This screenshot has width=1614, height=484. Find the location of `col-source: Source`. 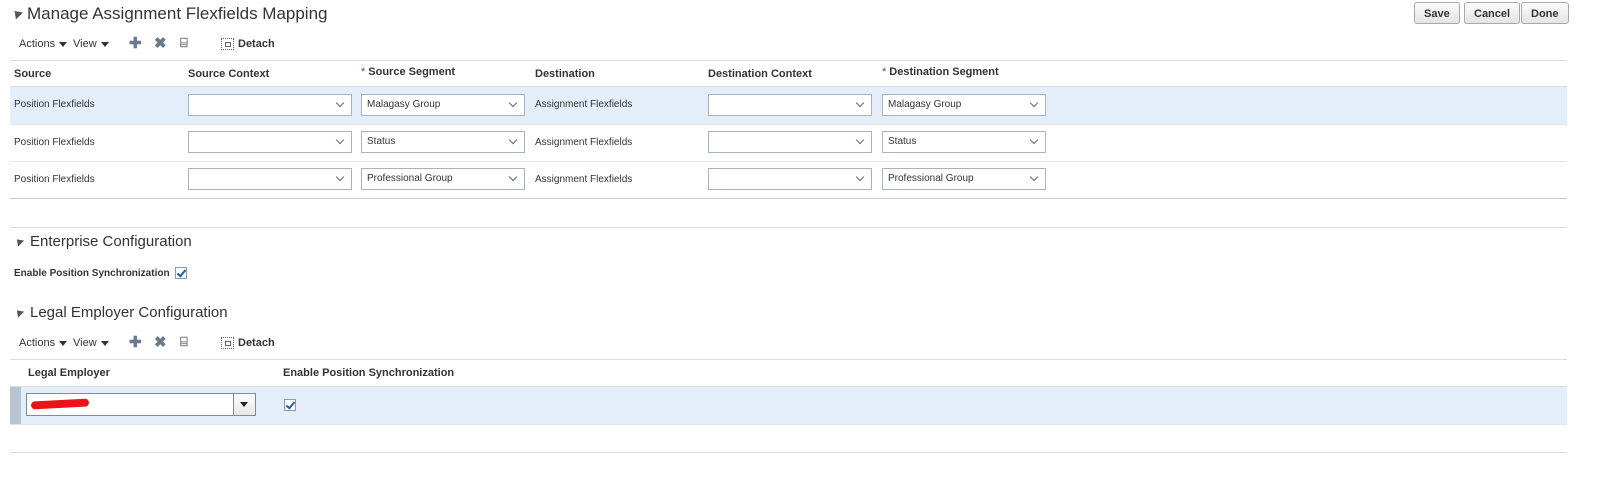

col-source: Source is located at coordinates (32, 74).